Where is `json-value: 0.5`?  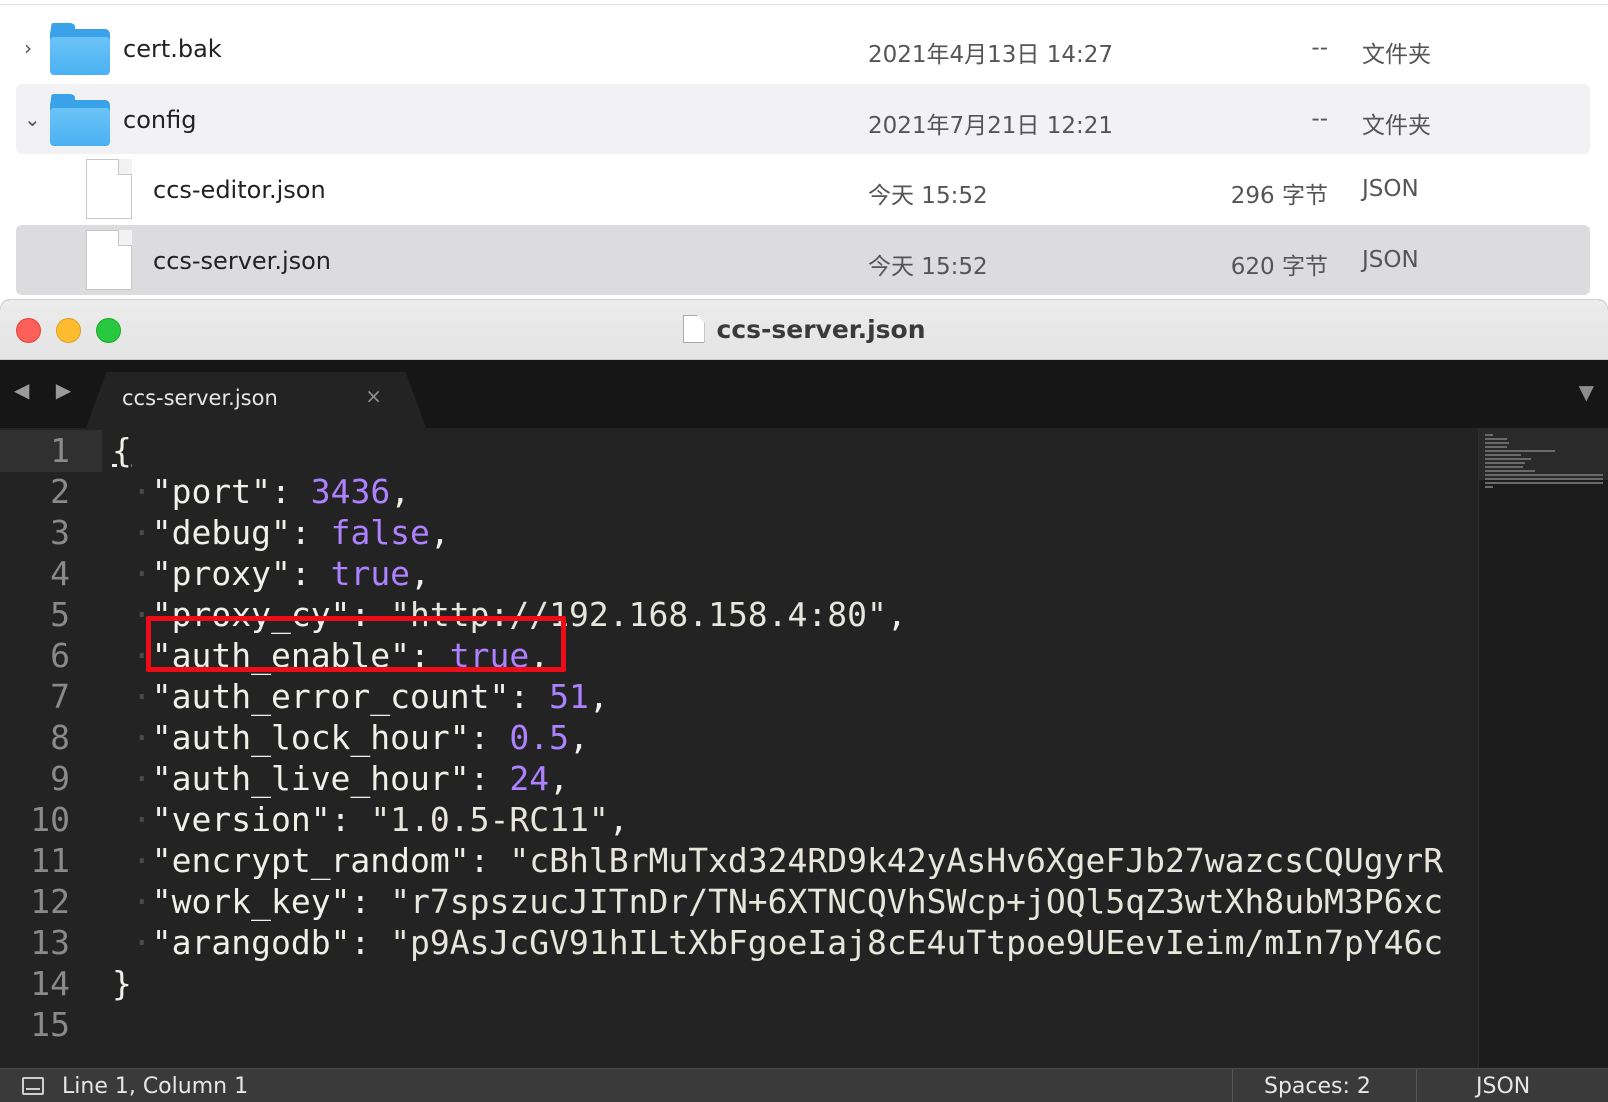 json-value: 0.5 is located at coordinates (539, 737).